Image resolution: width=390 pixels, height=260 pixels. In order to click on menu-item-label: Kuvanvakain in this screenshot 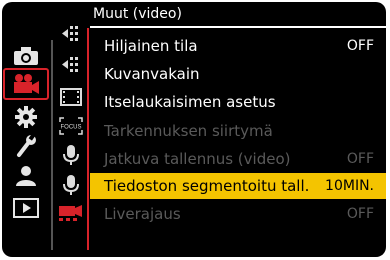, I will do `click(152, 74)`.